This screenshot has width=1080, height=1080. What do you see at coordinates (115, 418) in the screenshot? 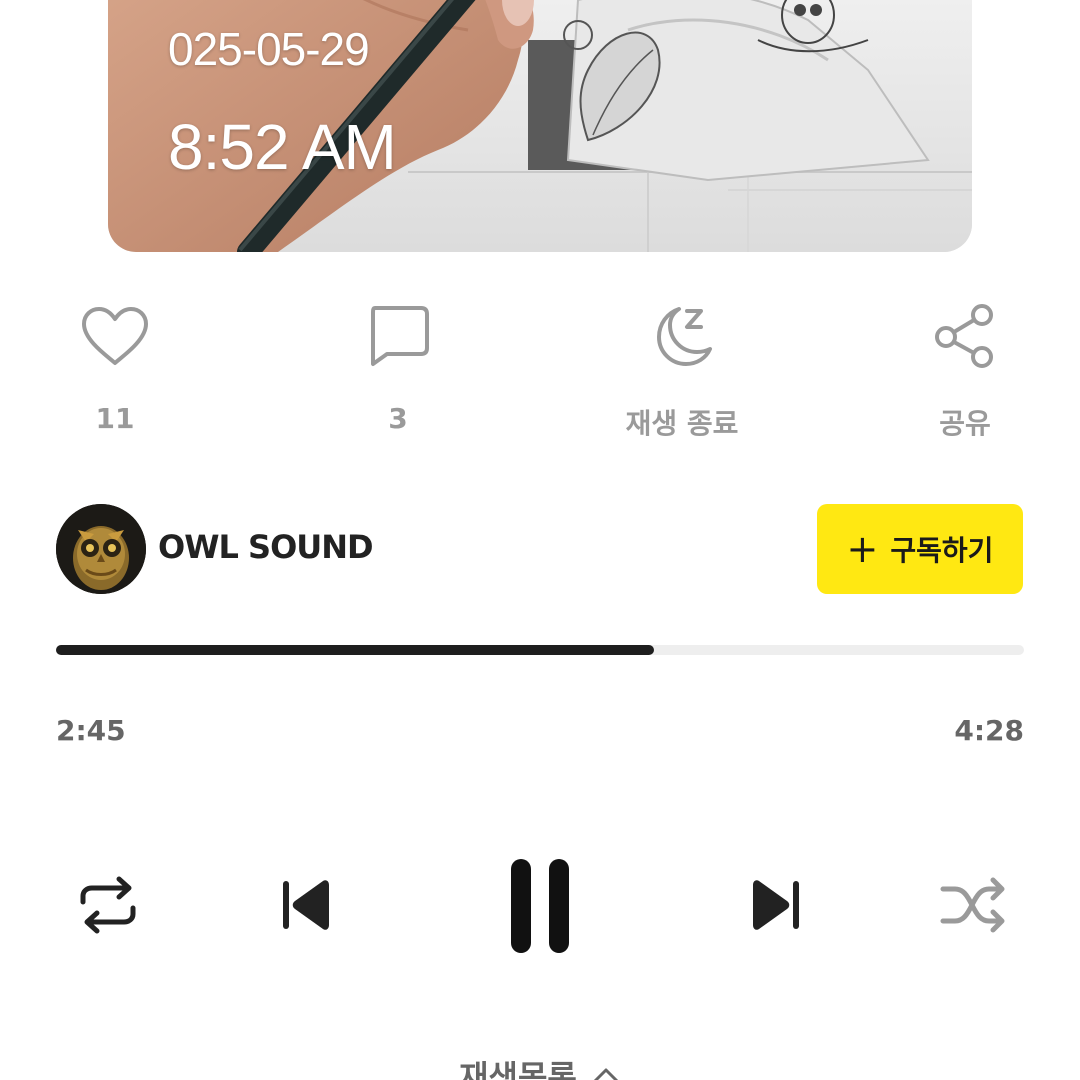
I see `like-count: 11` at bounding box center [115, 418].